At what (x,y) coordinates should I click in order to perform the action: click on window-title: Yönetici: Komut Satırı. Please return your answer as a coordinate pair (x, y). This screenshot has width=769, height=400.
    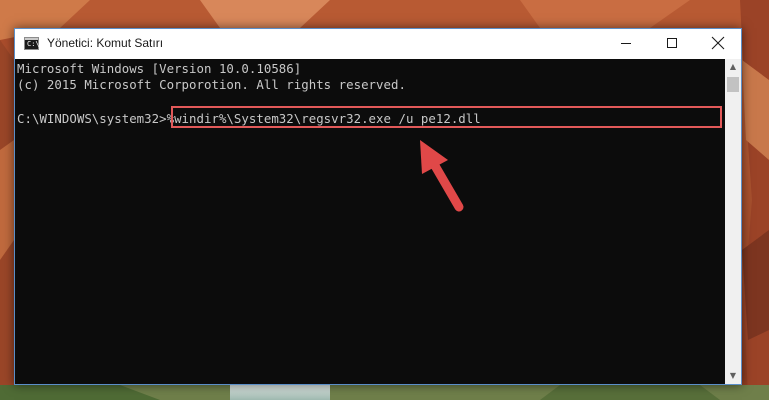
    Looking at the image, I should click on (105, 43).